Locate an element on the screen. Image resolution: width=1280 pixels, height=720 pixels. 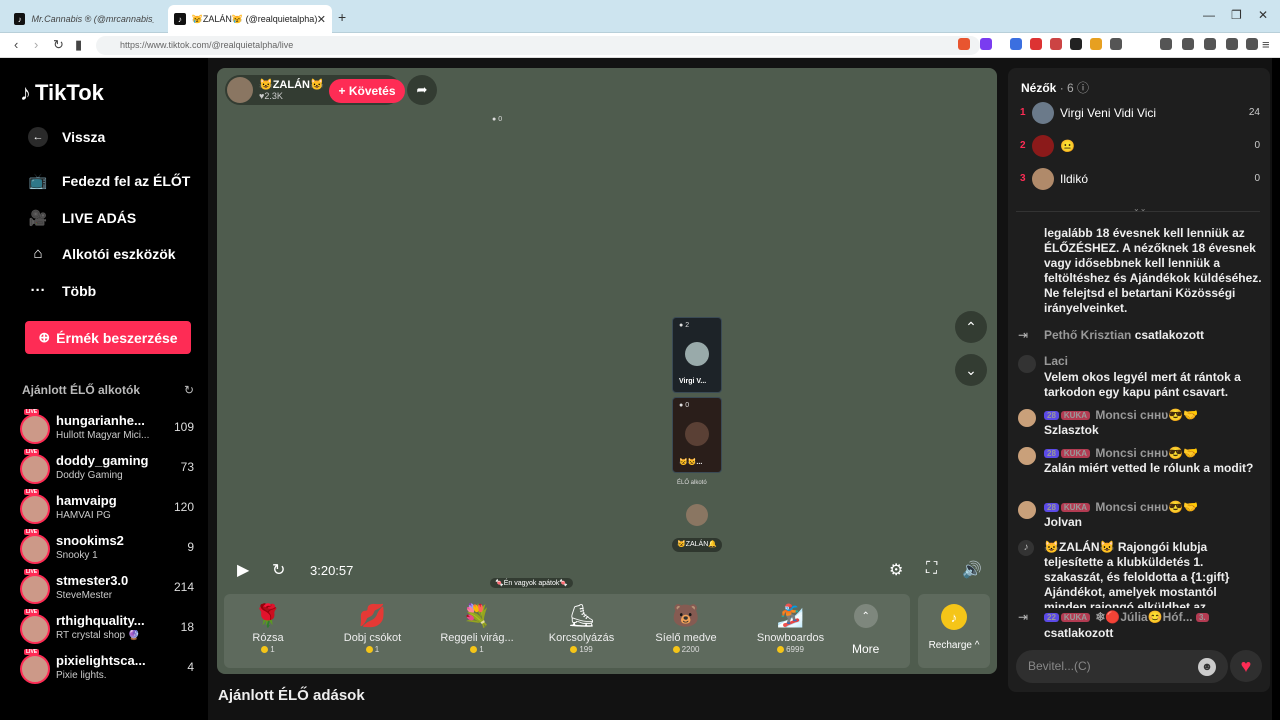
tiktok-logo: ♪ TikTok is located at coordinates (62, 93).